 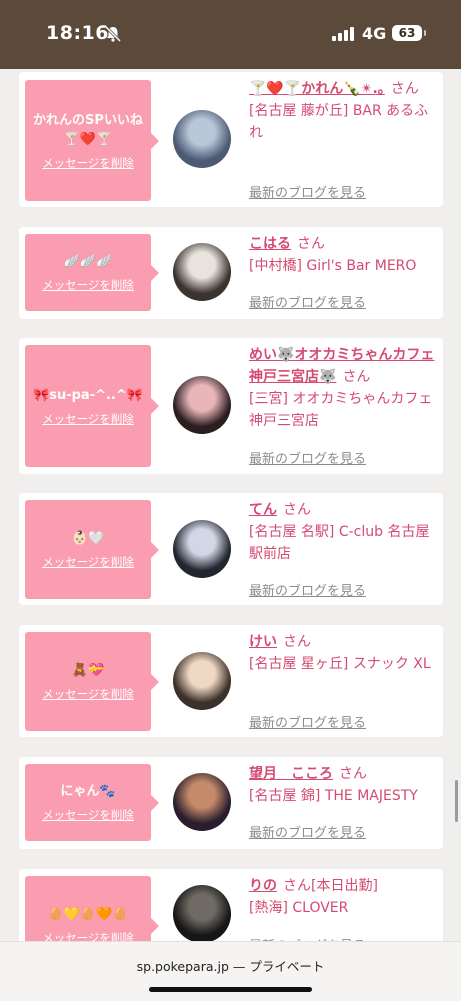 I want to click on shop-info: [熱海] CLOVER, so click(x=299, y=908).